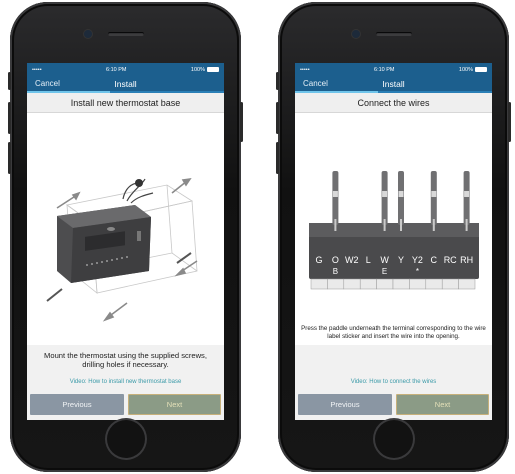  I want to click on step-heading: Connect the wires, so click(393, 103).